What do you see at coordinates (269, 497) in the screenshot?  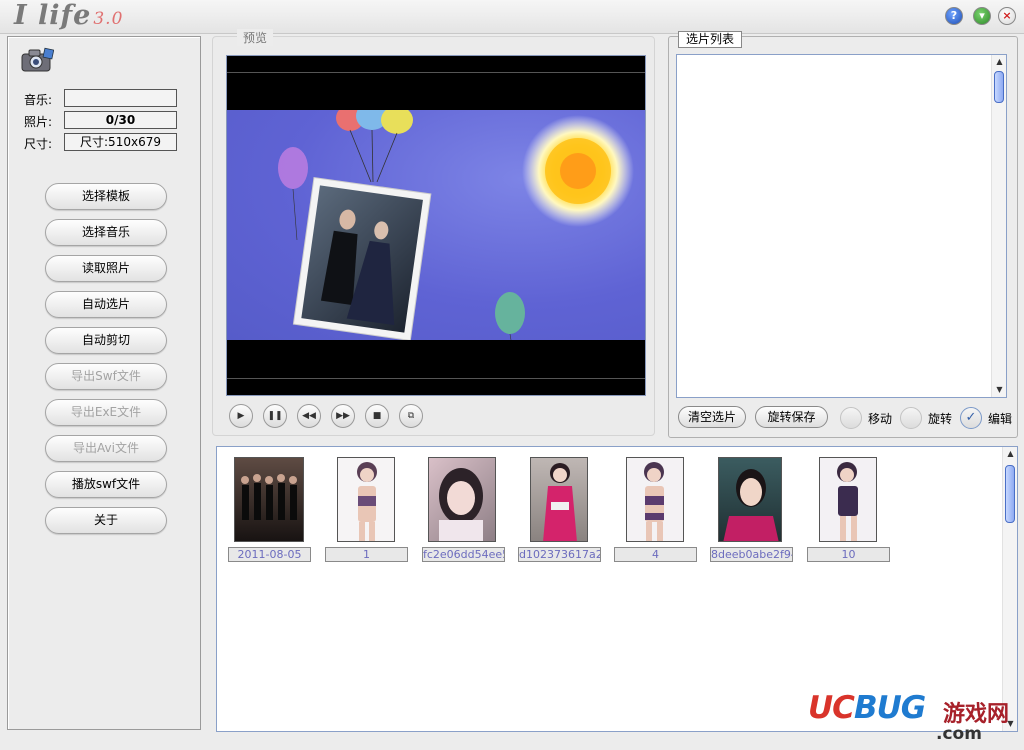 I see `group-photo` at bounding box center [269, 497].